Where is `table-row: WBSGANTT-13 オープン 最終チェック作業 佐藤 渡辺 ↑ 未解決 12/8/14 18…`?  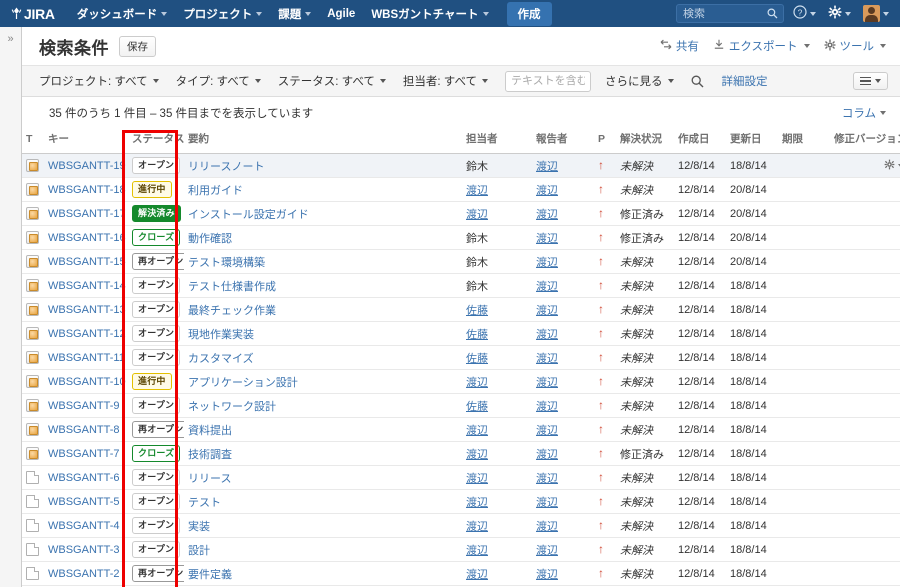 table-row: WBSGANTT-13 オープン 最終チェック作業 佐藤 渡辺 ↑ 未解決 12/8/14 18… is located at coordinates (461, 309).